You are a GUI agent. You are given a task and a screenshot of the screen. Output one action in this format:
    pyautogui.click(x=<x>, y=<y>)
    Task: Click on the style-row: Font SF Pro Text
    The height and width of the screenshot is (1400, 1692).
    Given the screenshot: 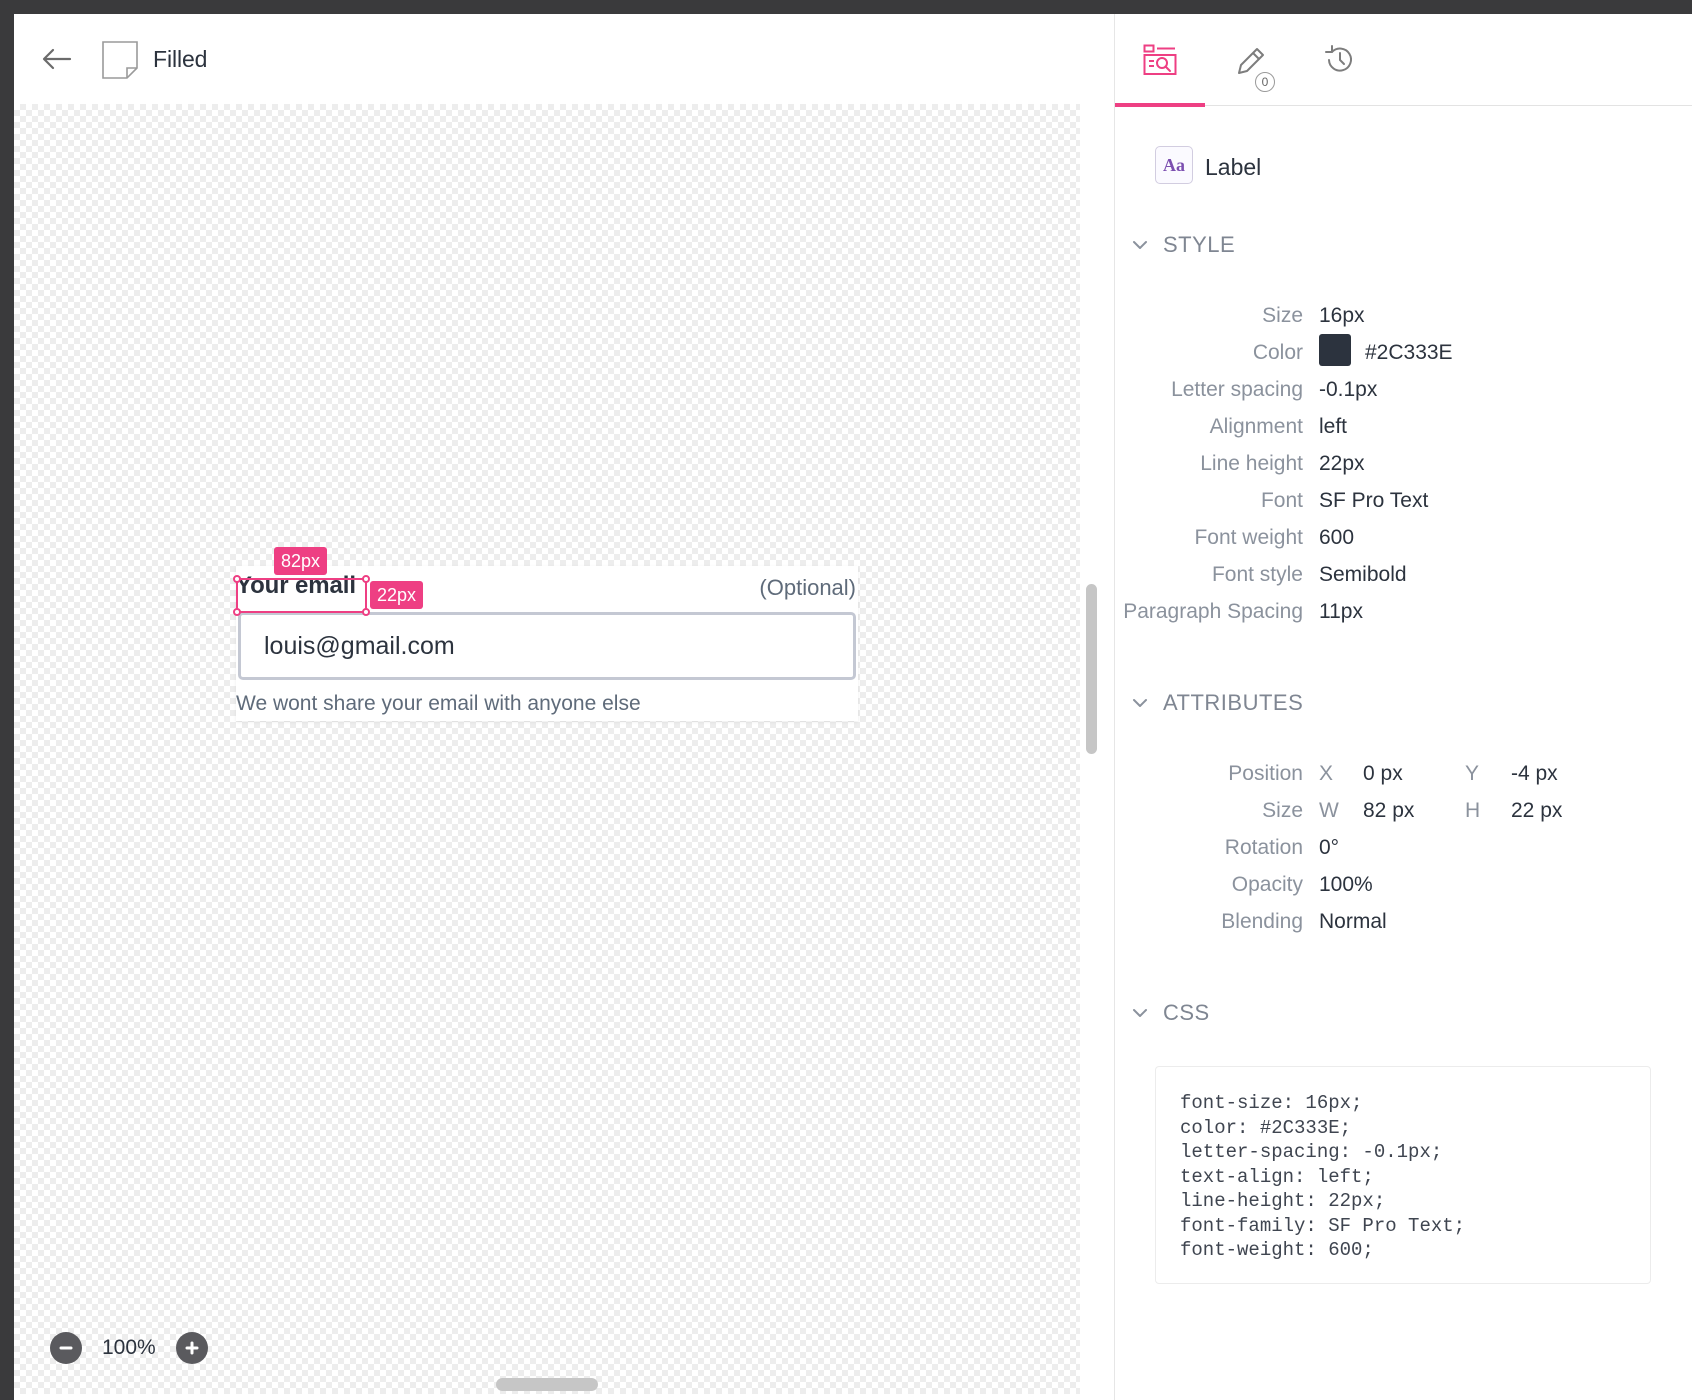 What is the action you would take?
    pyautogui.click(x=1403, y=504)
    